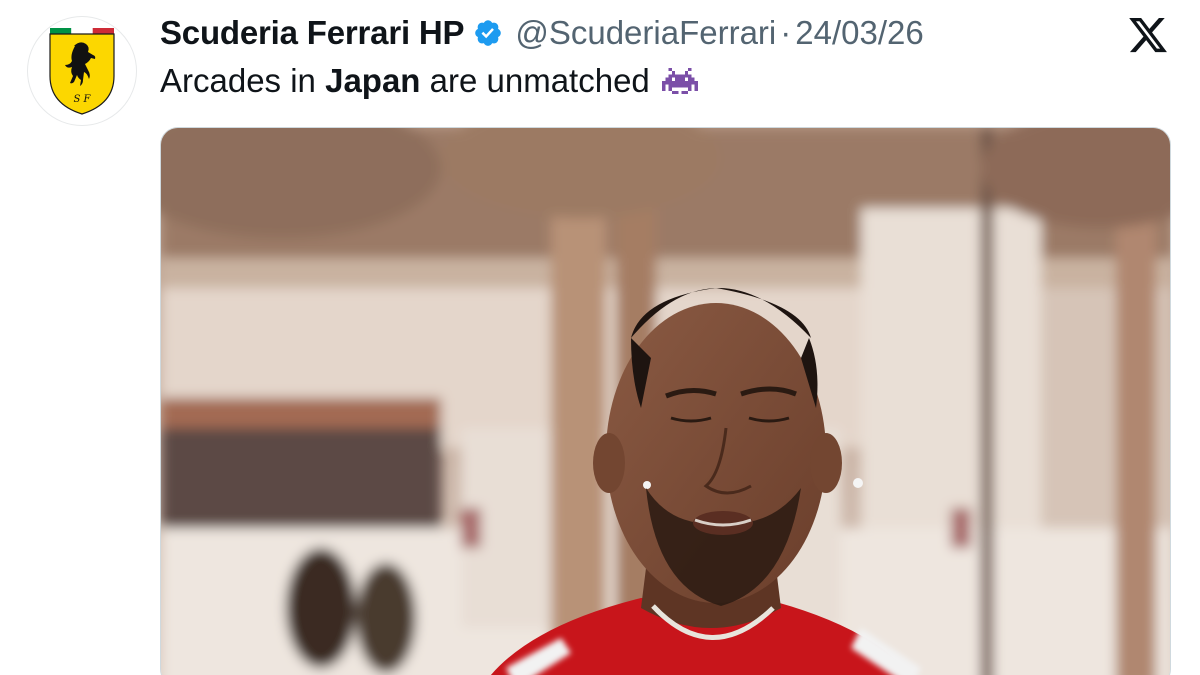 This screenshot has width=1200, height=675. Describe the element at coordinates (373, 80) in the screenshot. I see `tweet-text-bold: Japan` at that location.